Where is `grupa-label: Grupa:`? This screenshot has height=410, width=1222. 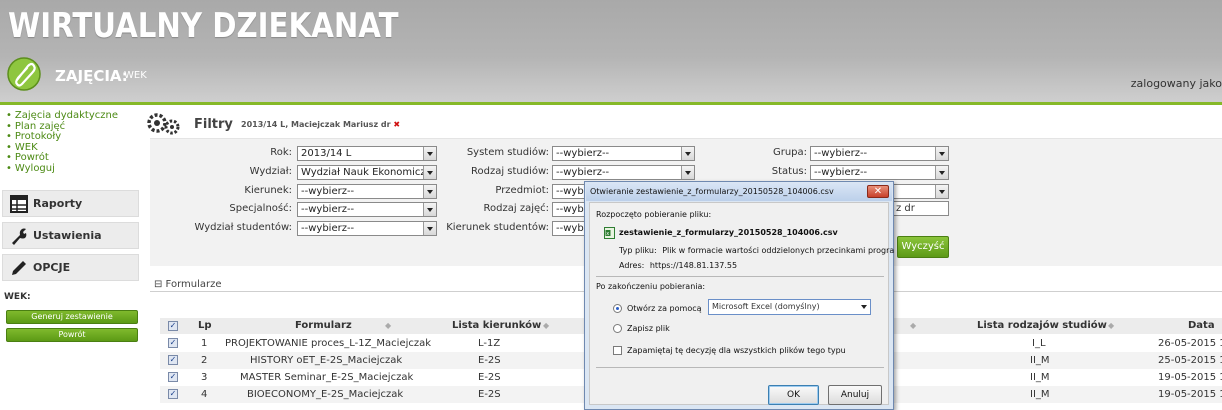 grupa-label: Grupa: is located at coordinates (789, 152).